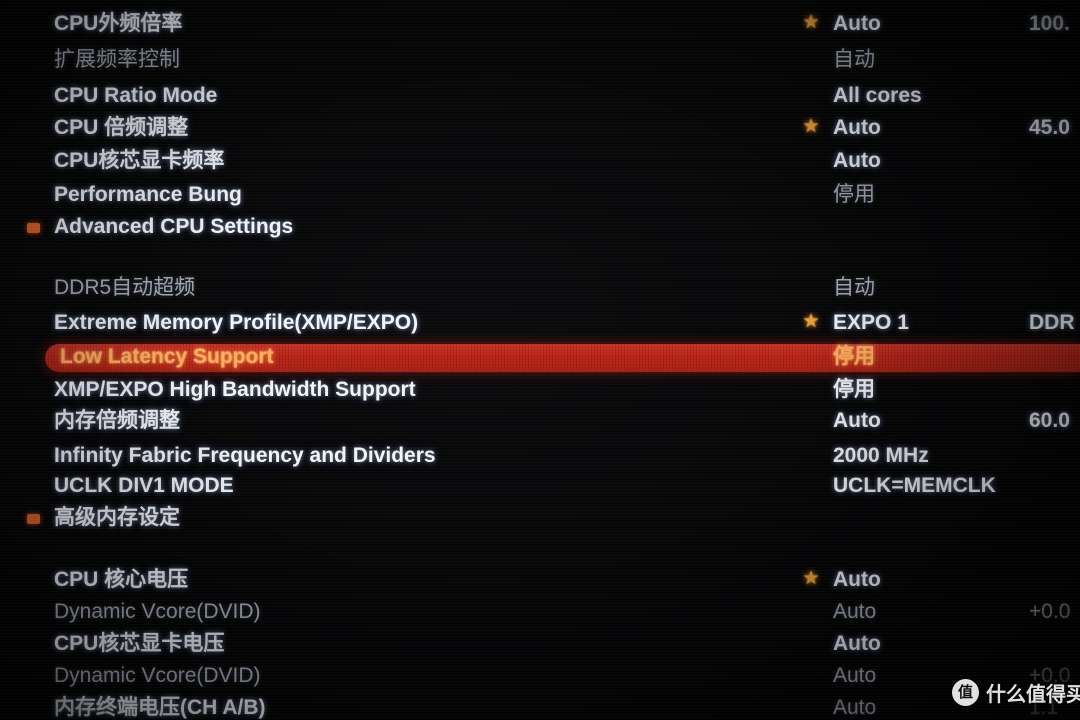 This screenshot has width=1080, height=720. I want to click on setting-secondary-value: +0.0, so click(1050, 611).